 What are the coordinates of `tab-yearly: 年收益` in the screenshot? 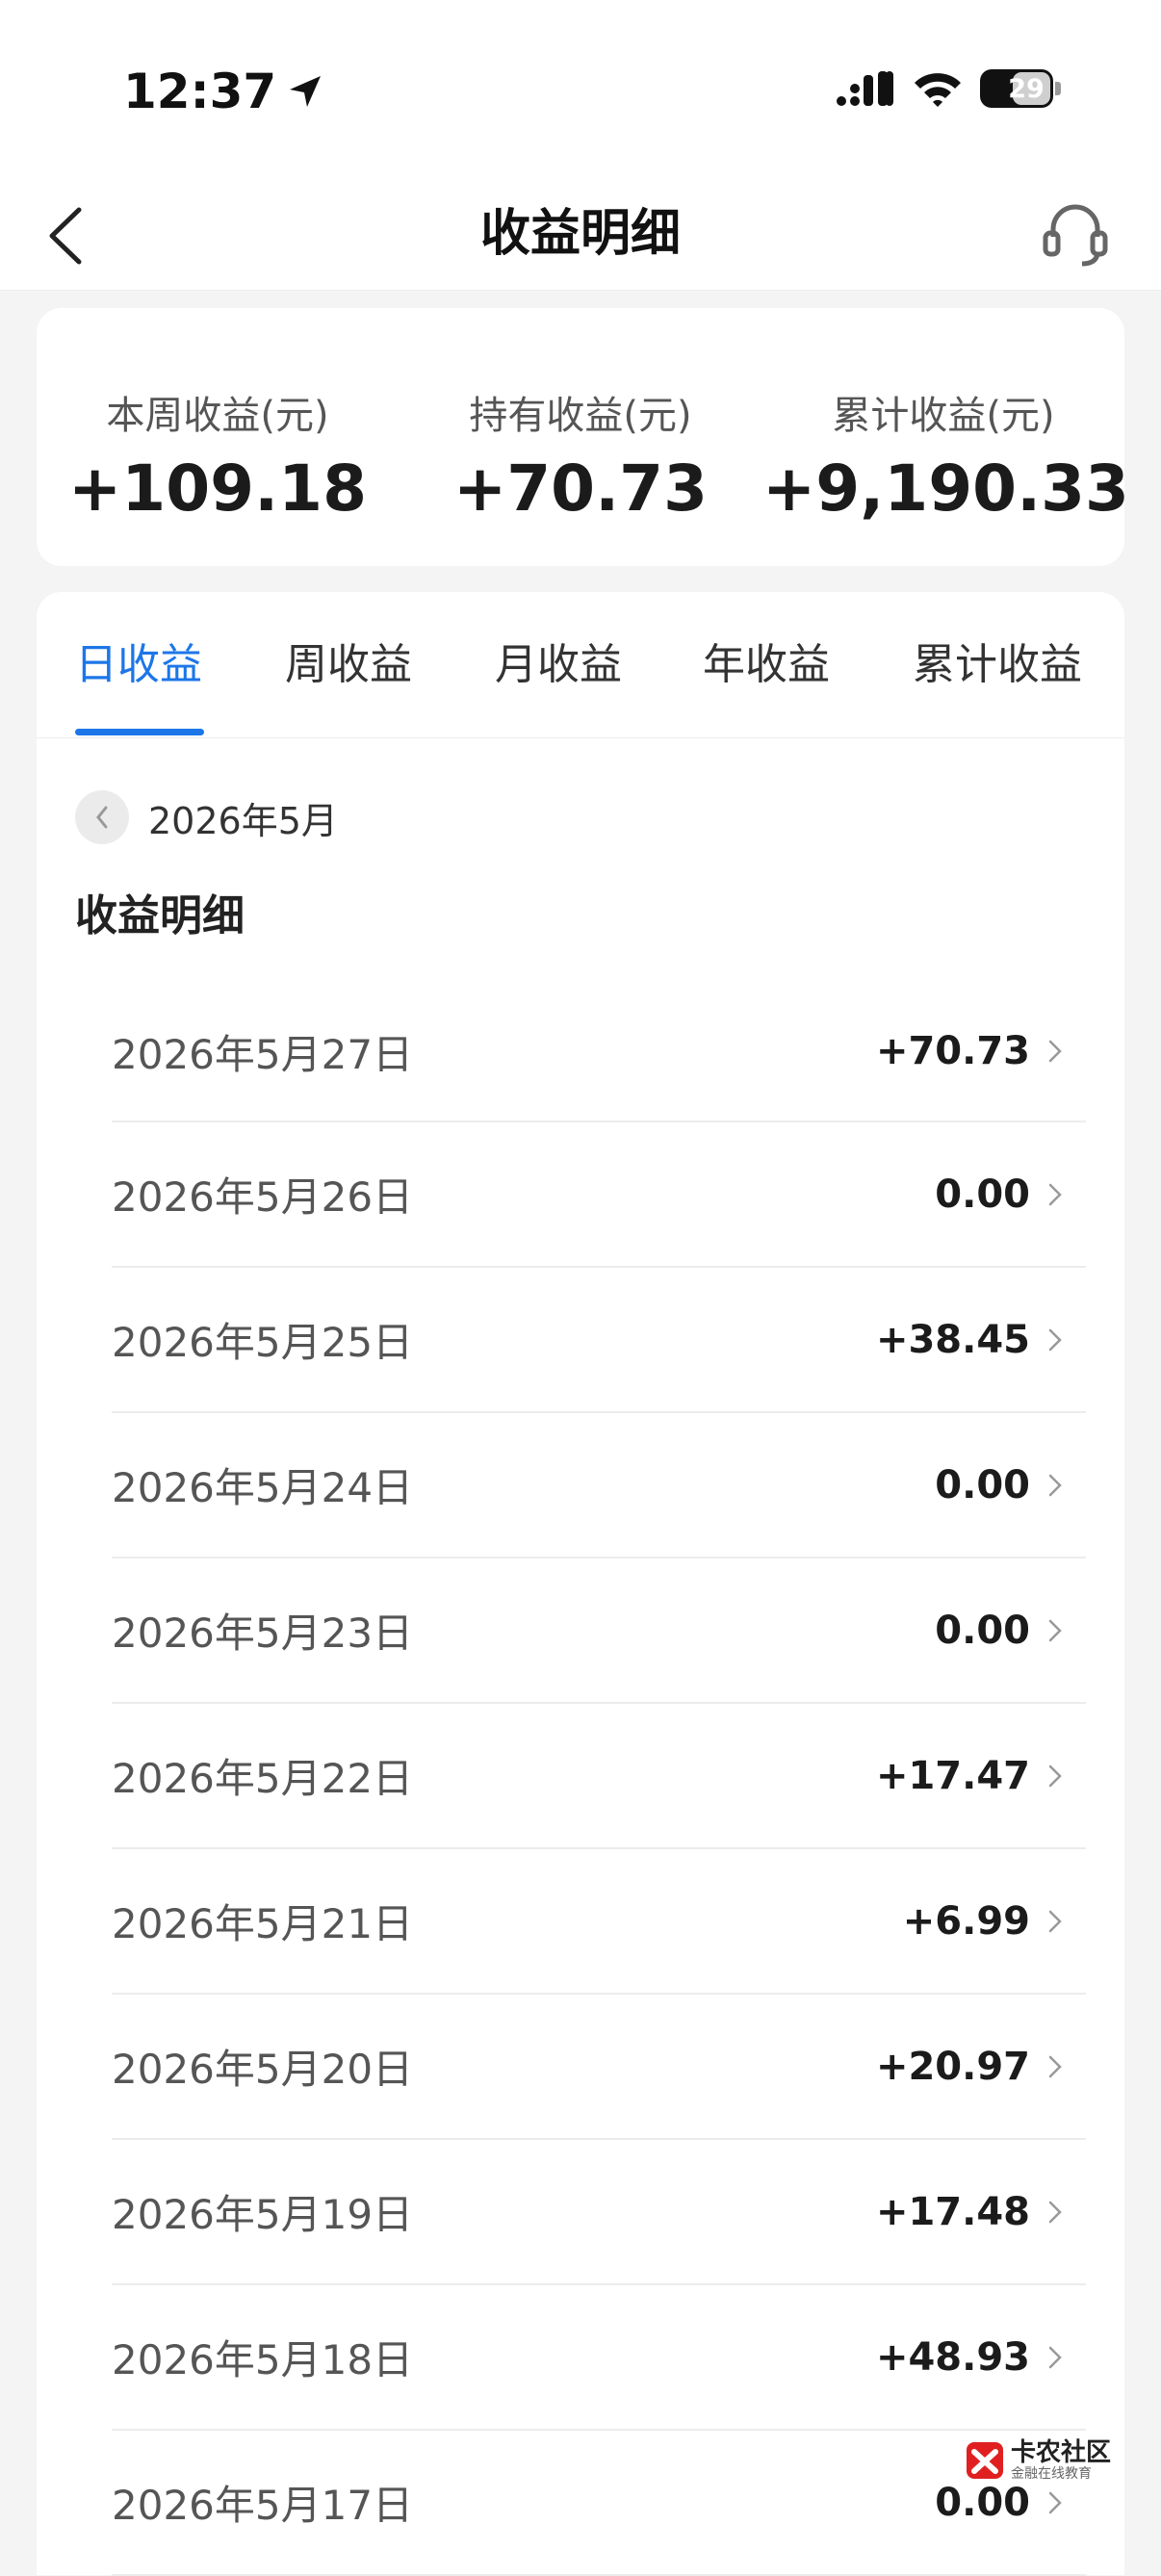 It's located at (767, 665).